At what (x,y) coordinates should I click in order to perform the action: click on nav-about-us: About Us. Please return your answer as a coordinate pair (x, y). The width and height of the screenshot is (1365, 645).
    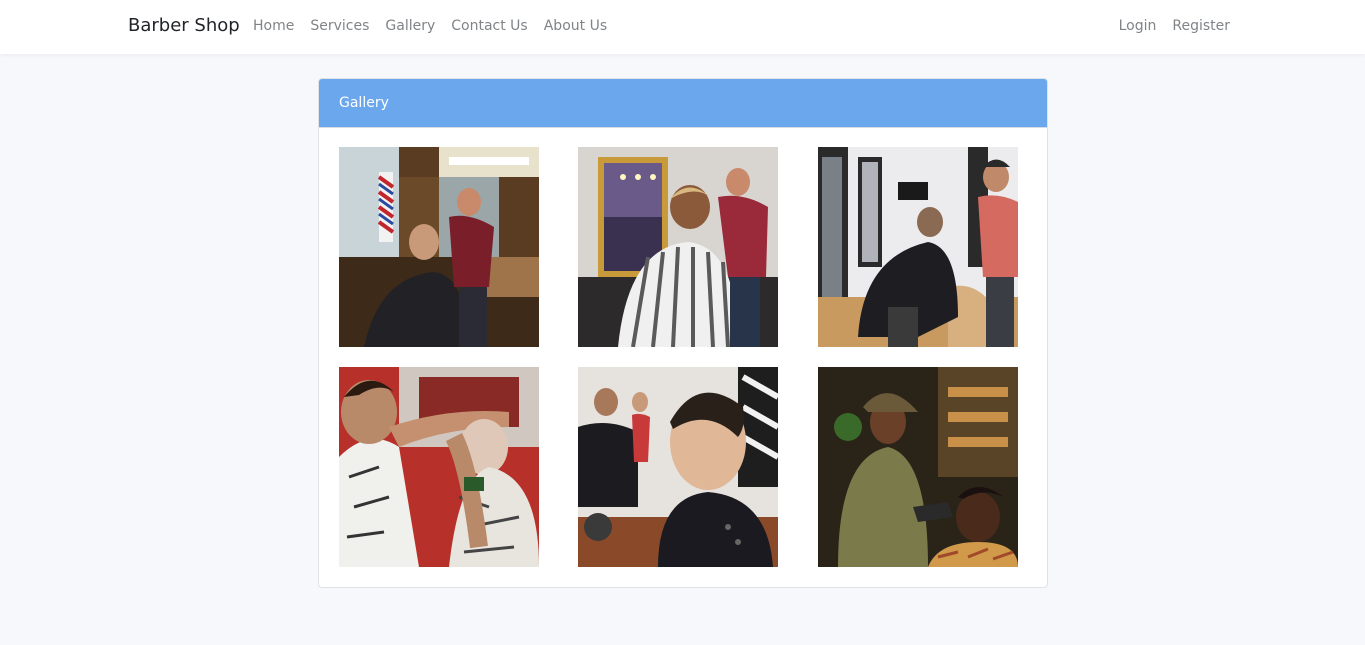
    Looking at the image, I should click on (575, 26).